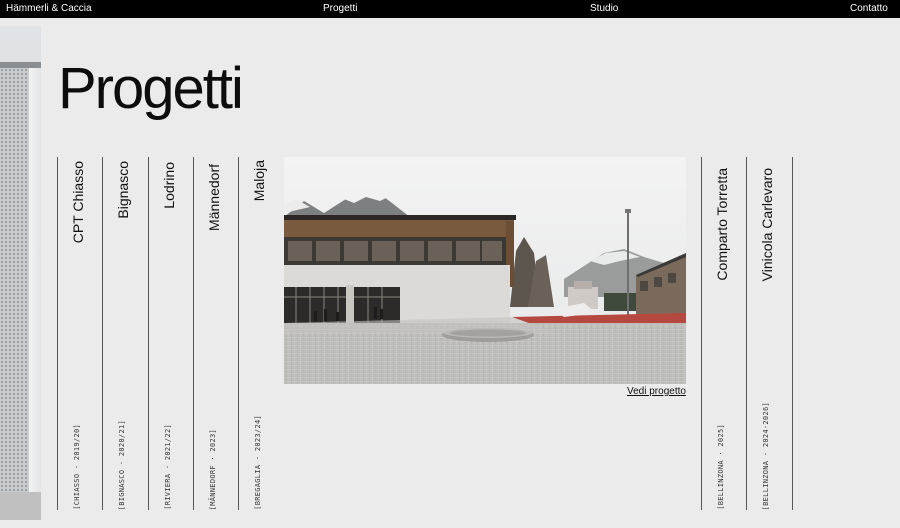 This screenshot has height=528, width=900. Describe the element at coordinates (123, 190) in the screenshot. I see `project-name: Bignasco` at that location.